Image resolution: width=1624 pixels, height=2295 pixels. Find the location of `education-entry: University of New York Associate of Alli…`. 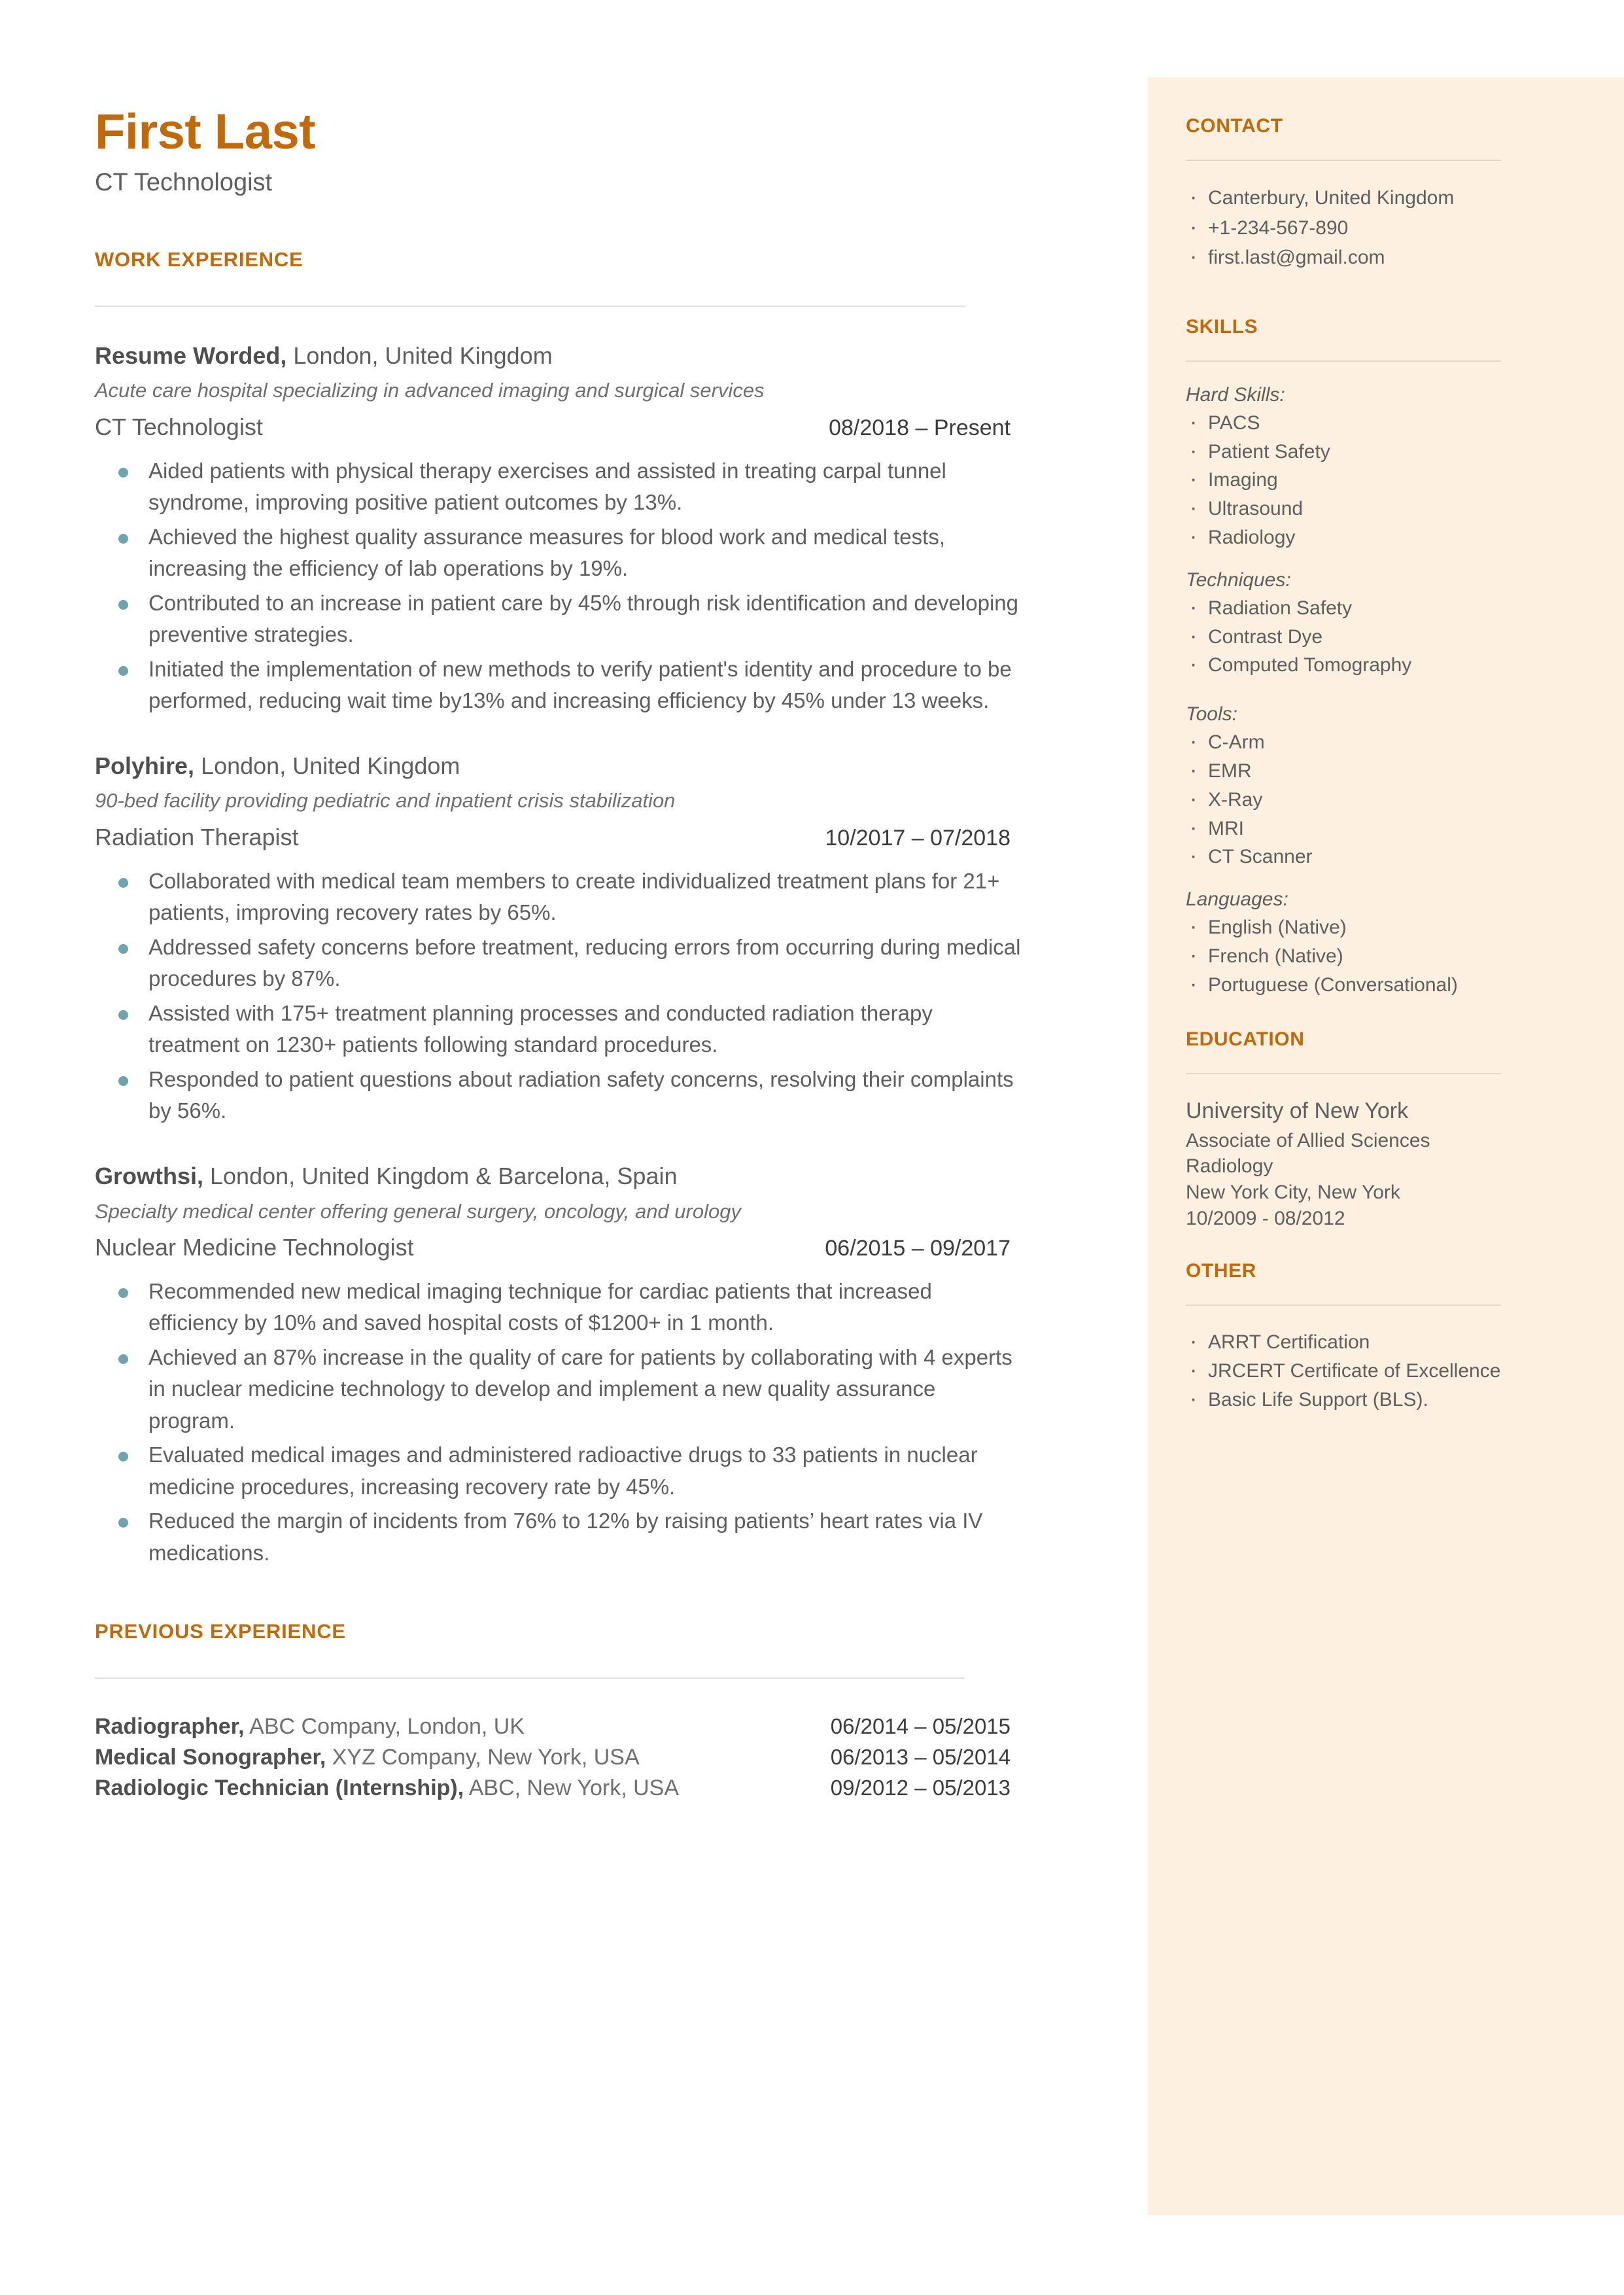

education-entry: University of New York Associate of Alli… is located at coordinates (1386, 1164).